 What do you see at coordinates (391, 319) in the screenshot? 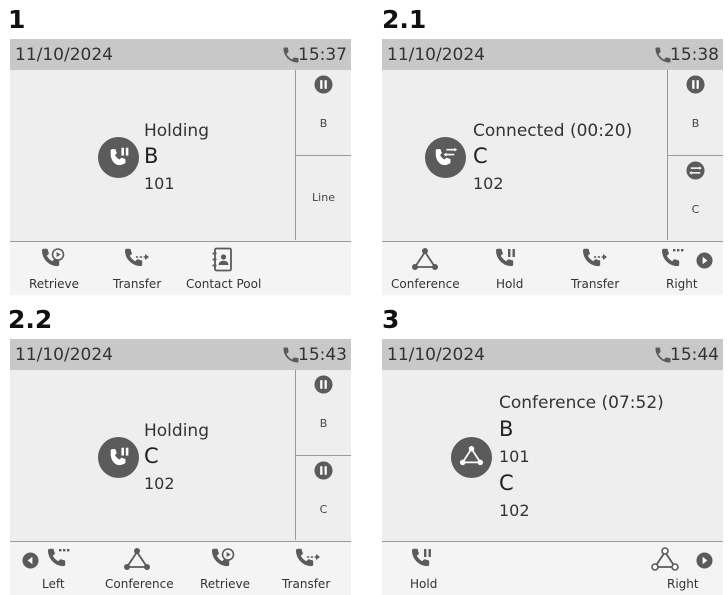
I see `step-label-3: 3` at bounding box center [391, 319].